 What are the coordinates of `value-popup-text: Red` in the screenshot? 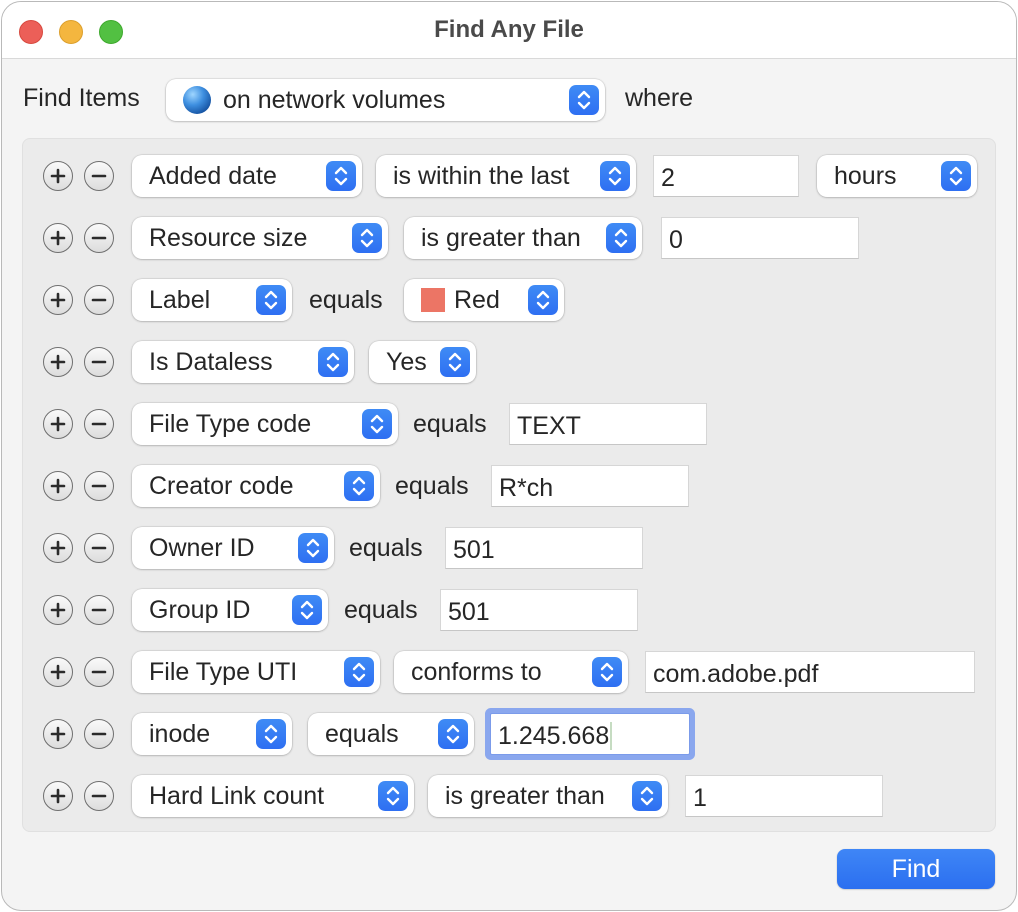 It's located at (477, 299).